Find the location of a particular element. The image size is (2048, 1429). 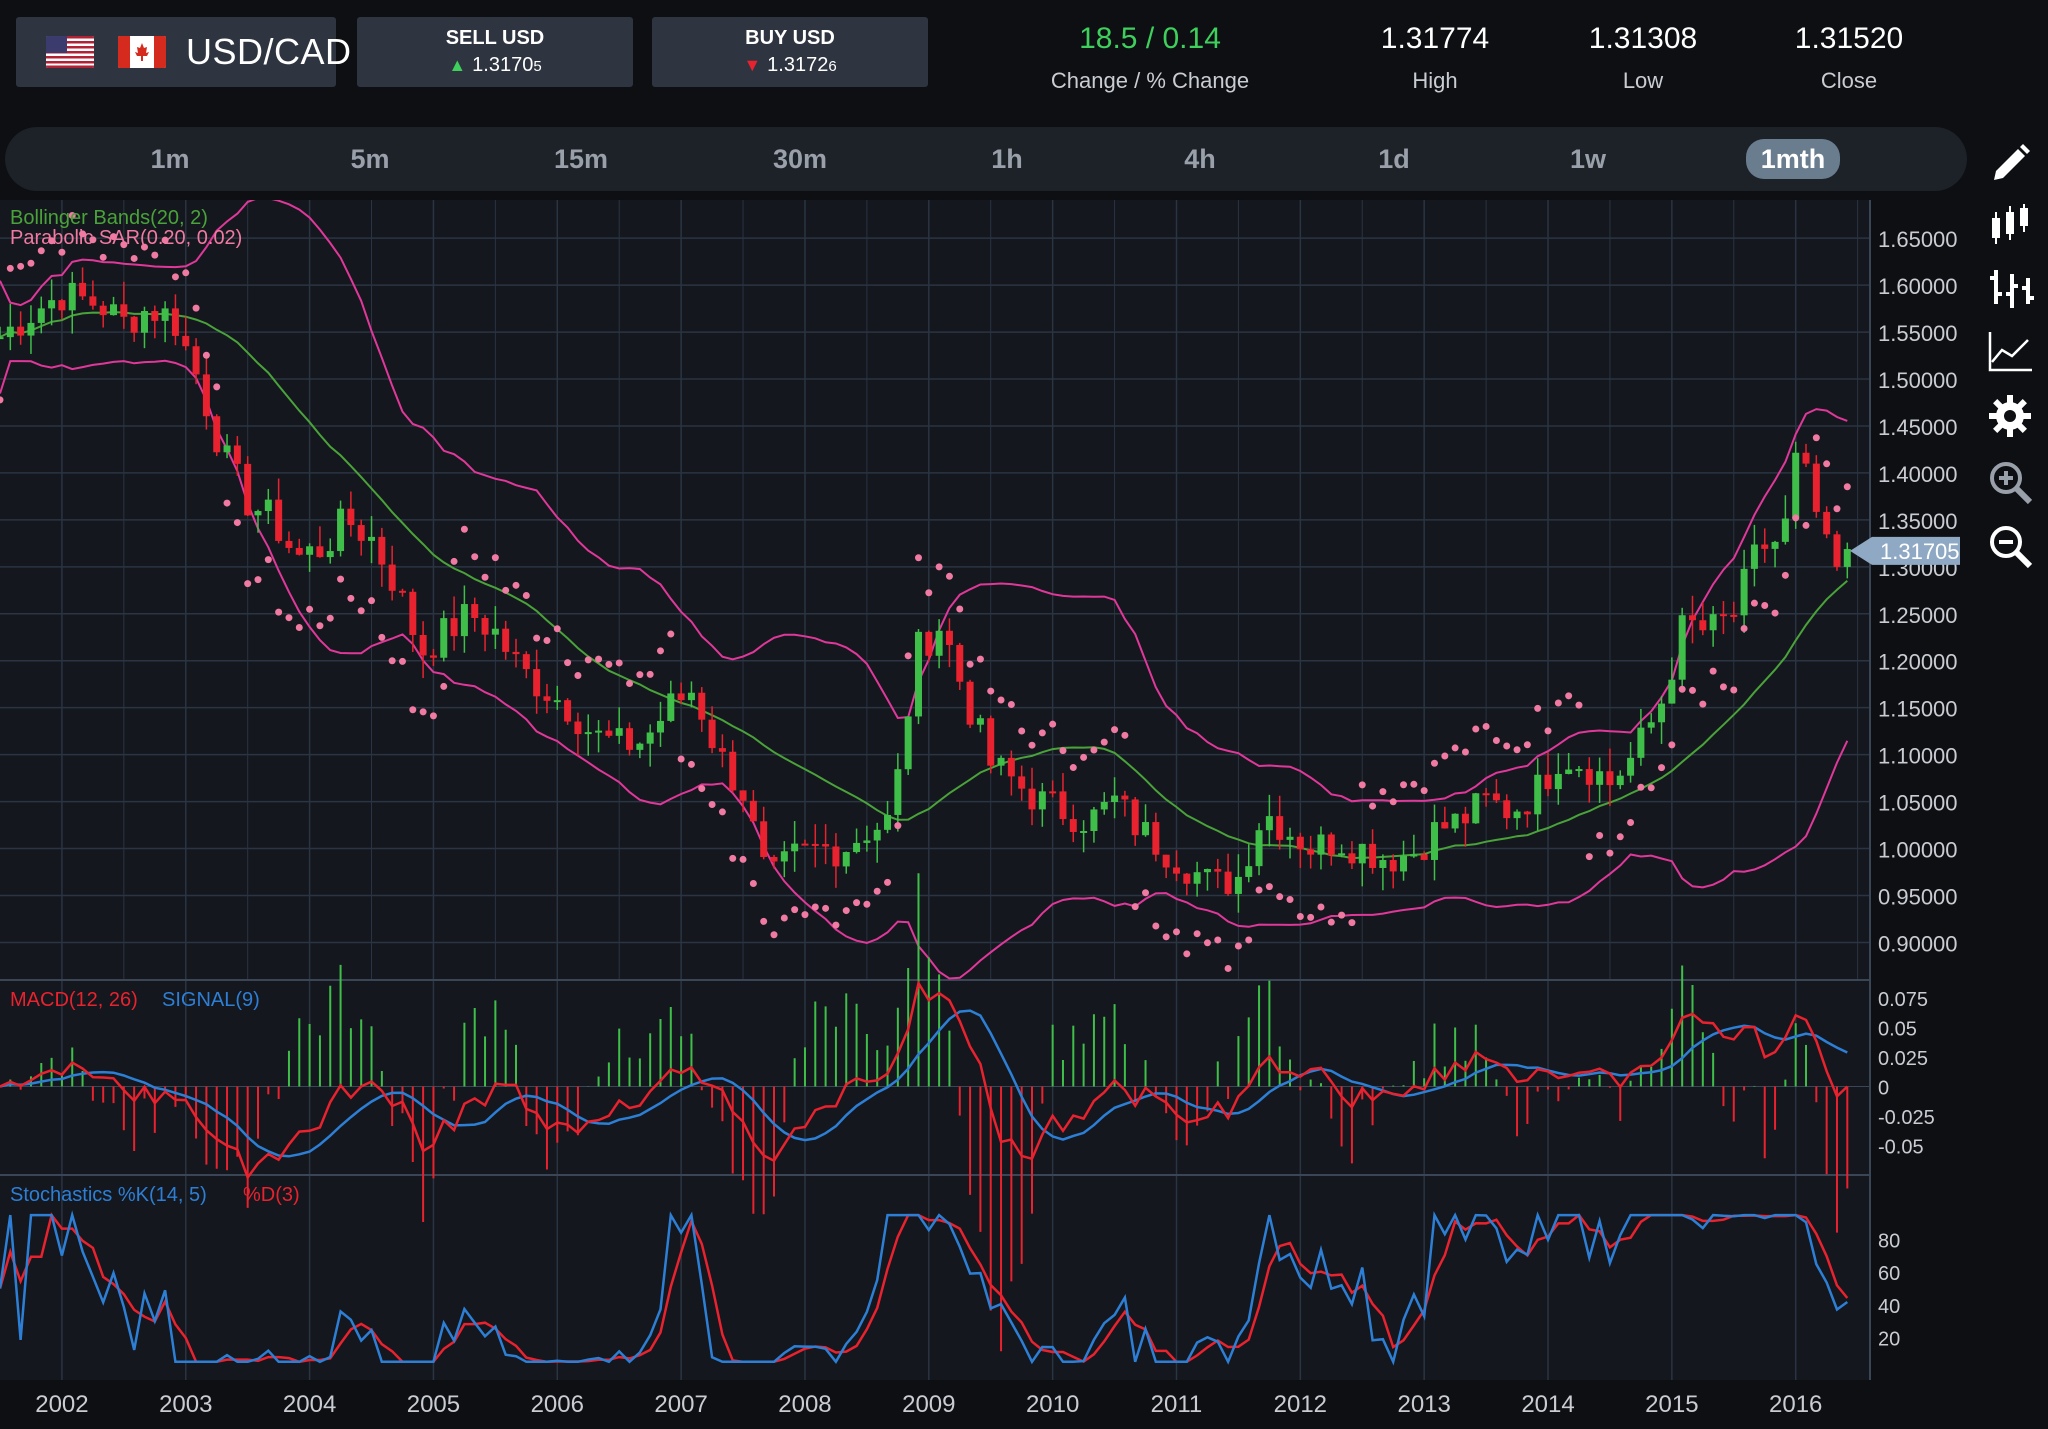

tab-timeframe-1w: 1w is located at coordinates (1588, 159).